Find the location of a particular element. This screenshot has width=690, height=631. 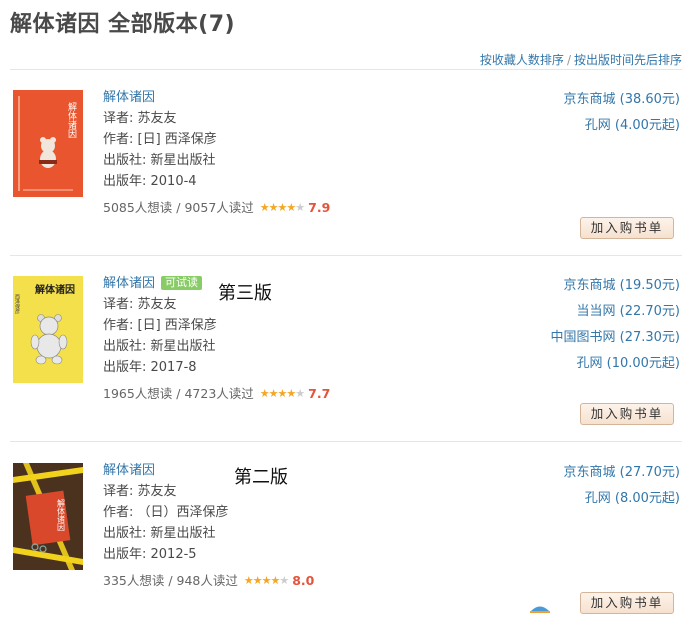

trial-badge: 可试读 is located at coordinates (182, 283).